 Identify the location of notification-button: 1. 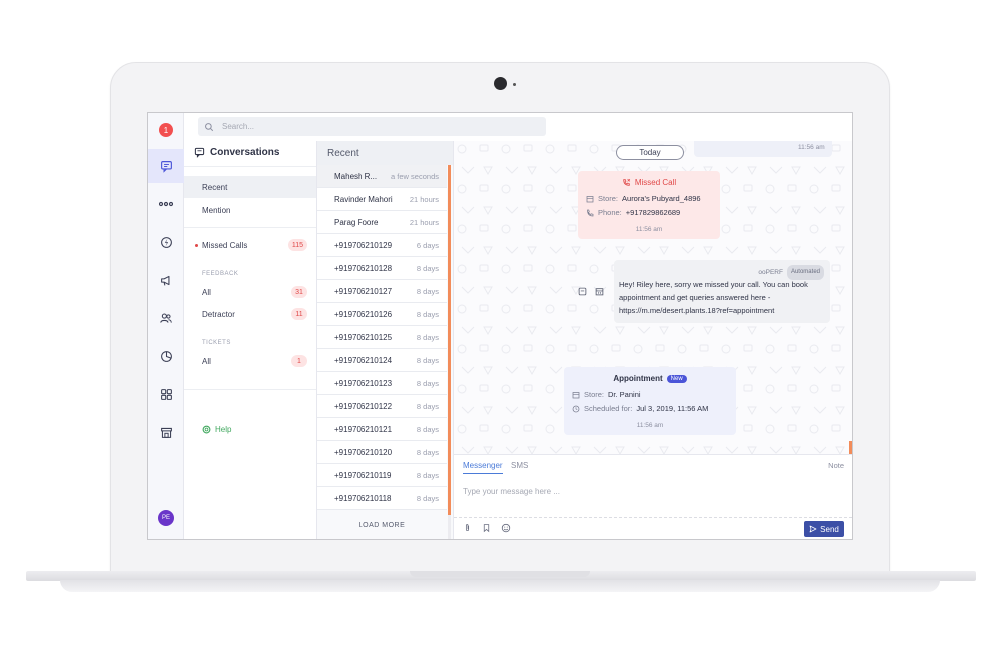
(166, 130).